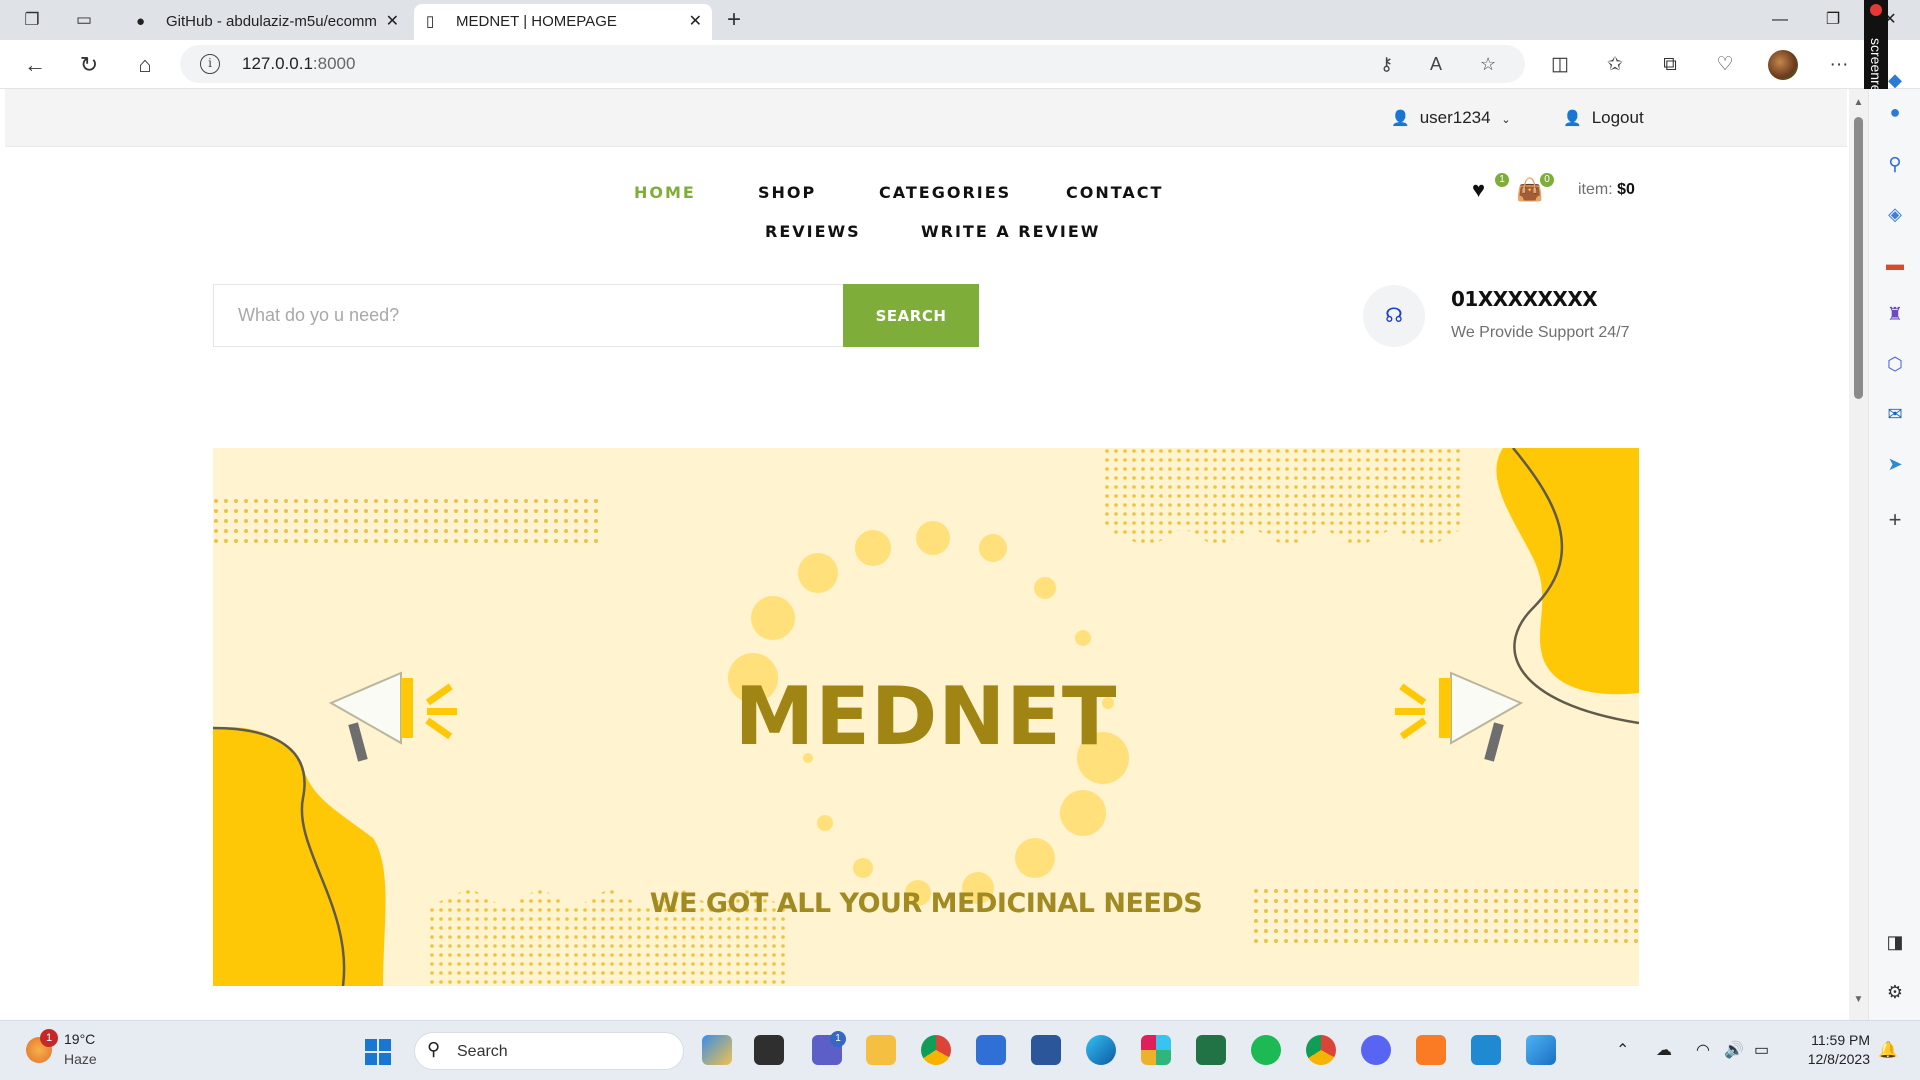 This screenshot has height=1080, width=1920. I want to click on tab-mednet: ▯ MEDNET | HOMEPAGE ✕, so click(563, 22).